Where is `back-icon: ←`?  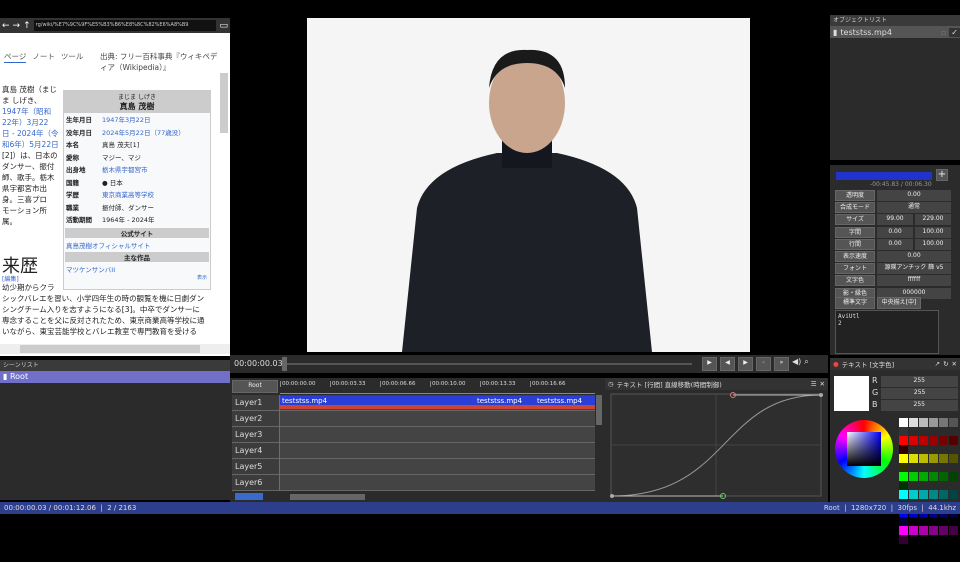 back-icon: ← is located at coordinates (6, 26).